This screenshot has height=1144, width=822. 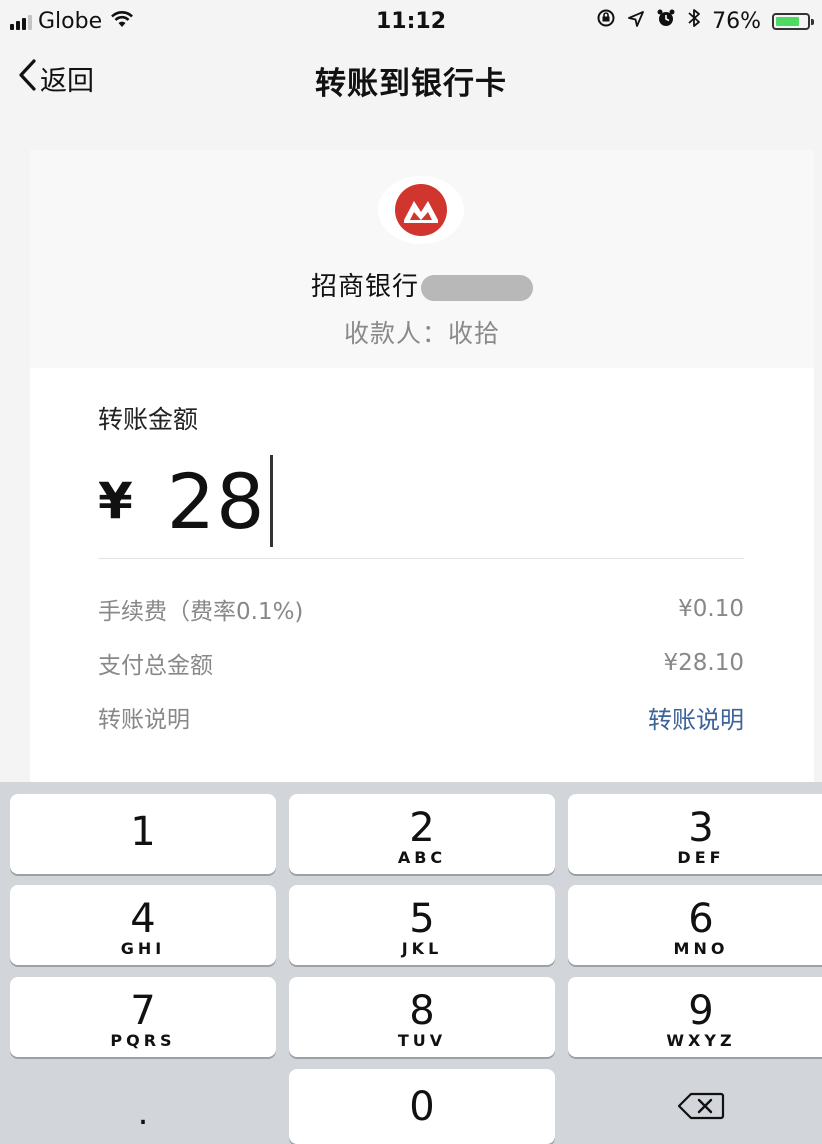 What do you see at coordinates (422, 828) in the screenshot?
I see `key-digit: 2` at bounding box center [422, 828].